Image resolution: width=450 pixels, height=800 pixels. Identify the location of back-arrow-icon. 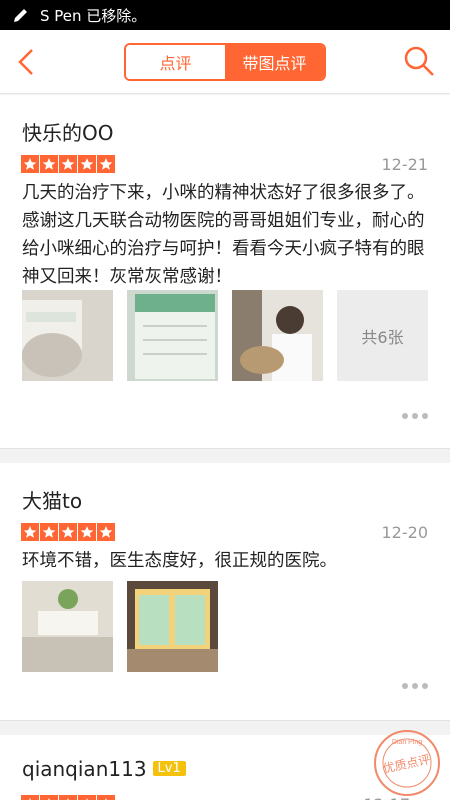
(28, 62).